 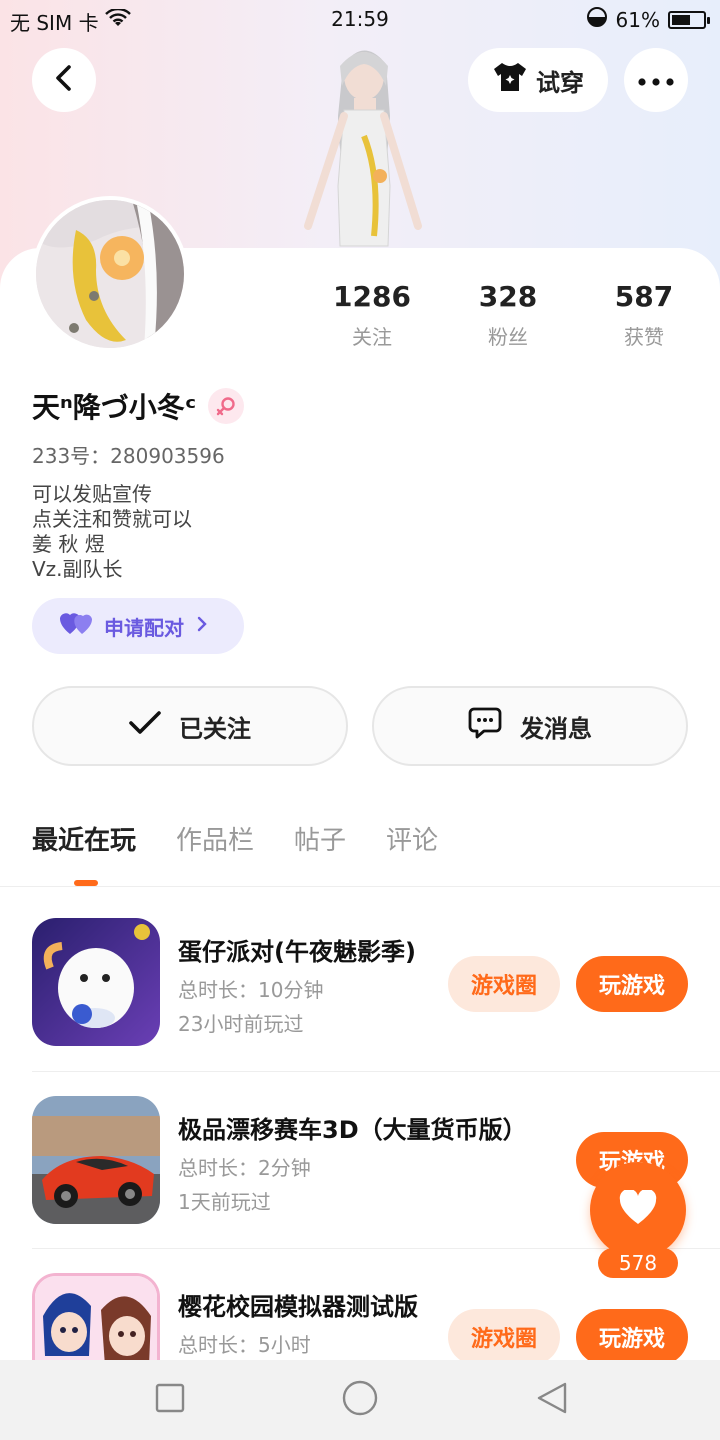 What do you see at coordinates (110, 274) in the screenshot?
I see `avatar` at bounding box center [110, 274].